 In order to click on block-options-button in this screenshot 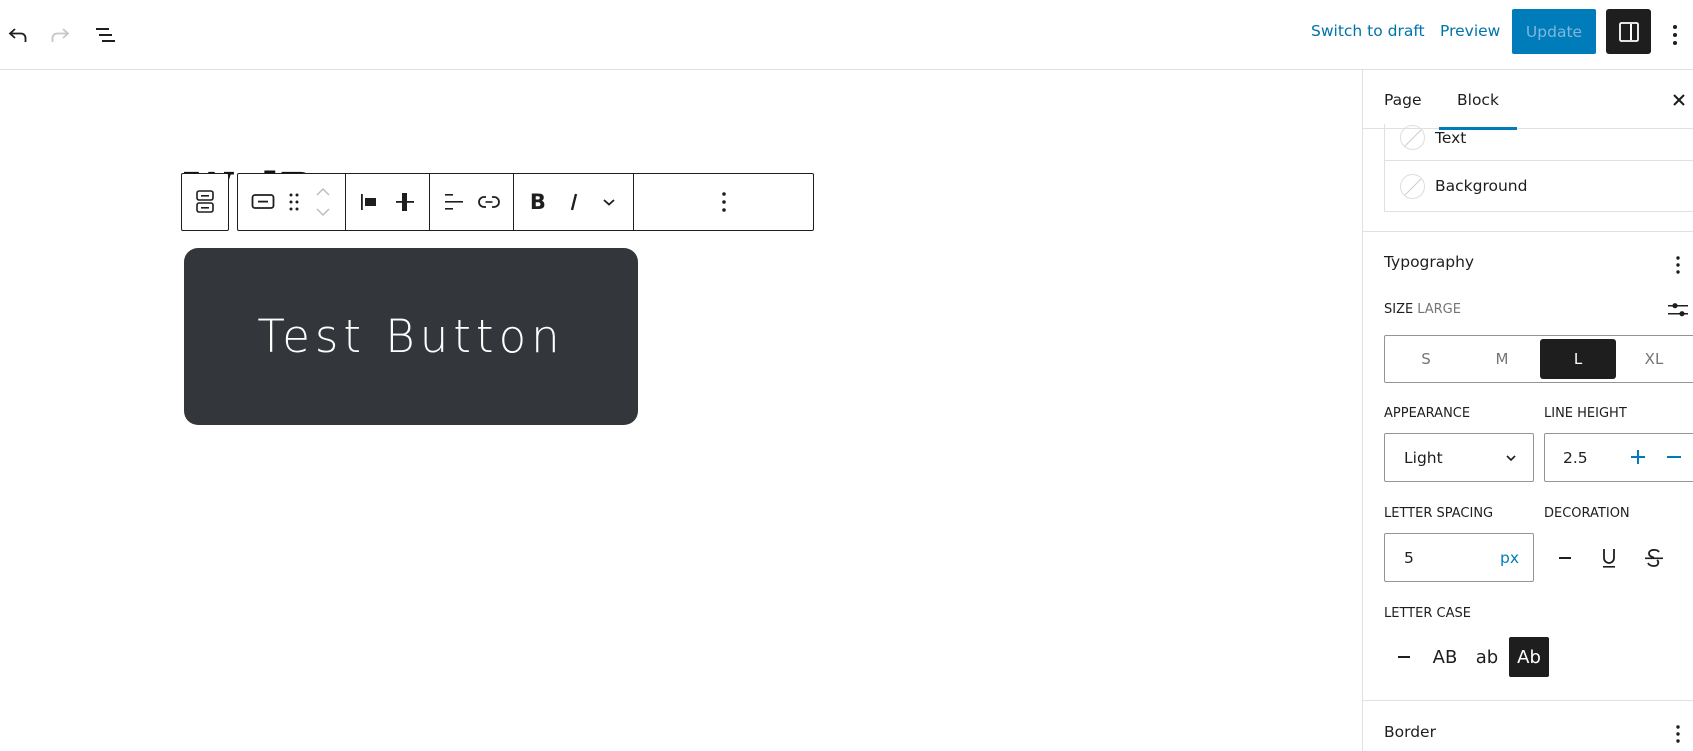, I will do `click(724, 202)`.